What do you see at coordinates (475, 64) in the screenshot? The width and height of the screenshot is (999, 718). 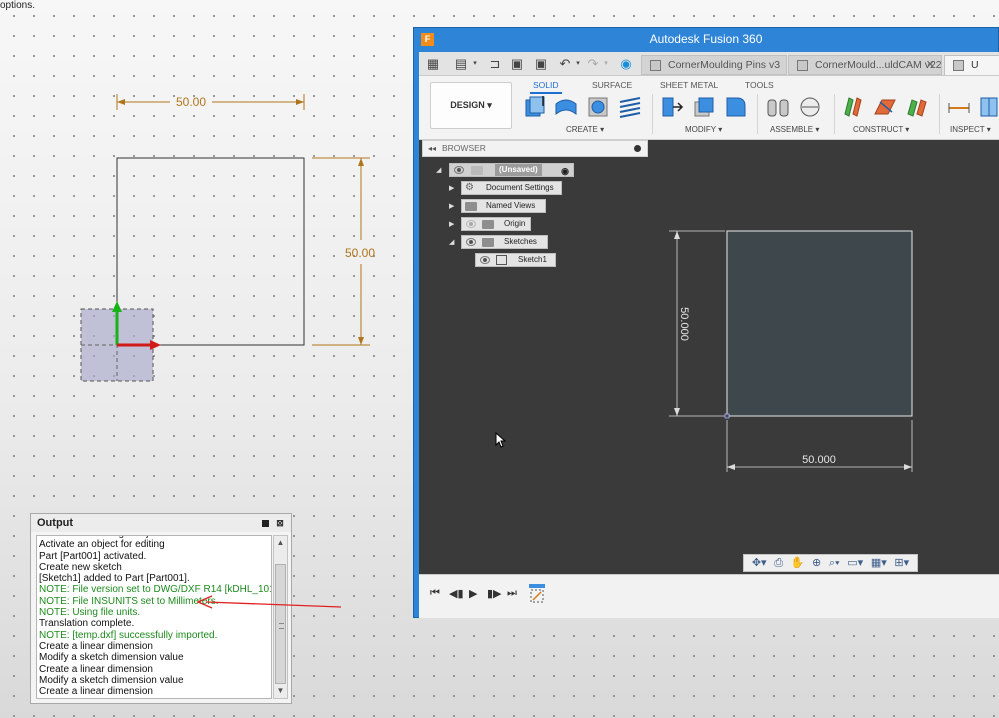 I see `file-dropdown-icon: ▾` at bounding box center [475, 64].